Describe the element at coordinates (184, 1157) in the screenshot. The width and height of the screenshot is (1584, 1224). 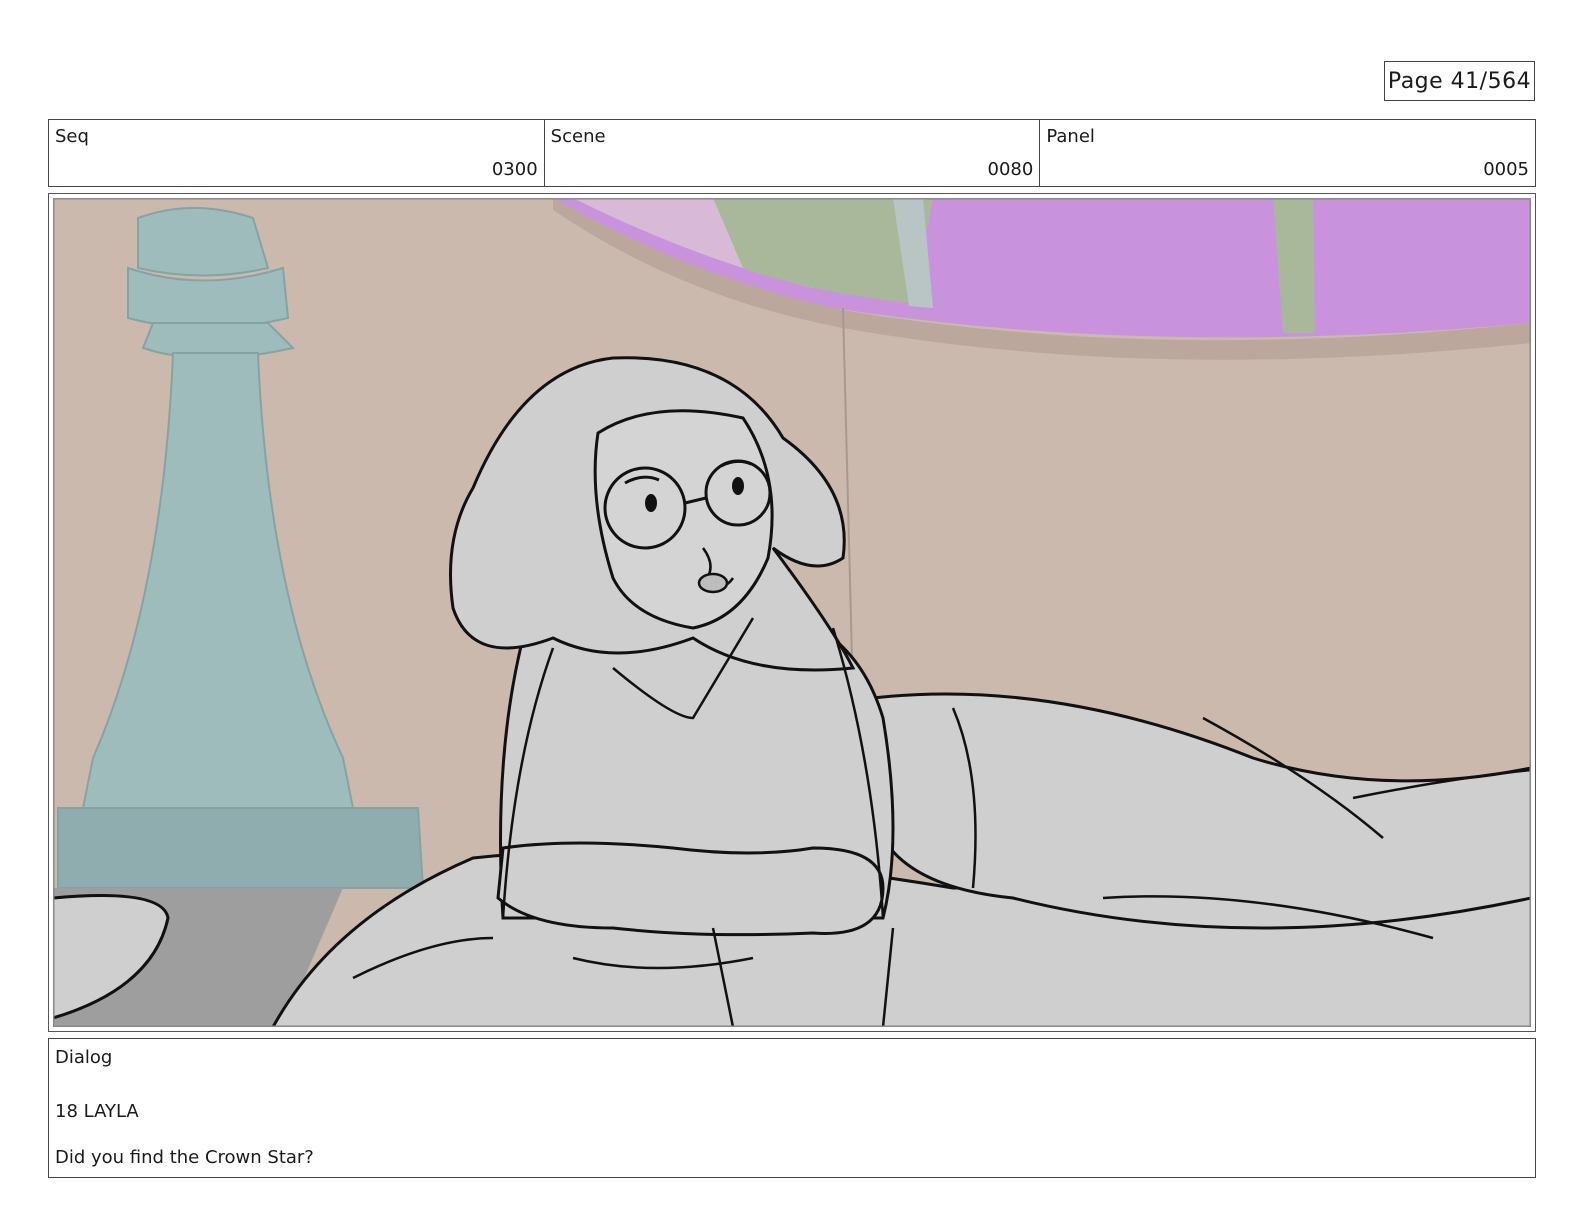
I see `dialog-line-text: Did you find the Crown Star?` at that location.